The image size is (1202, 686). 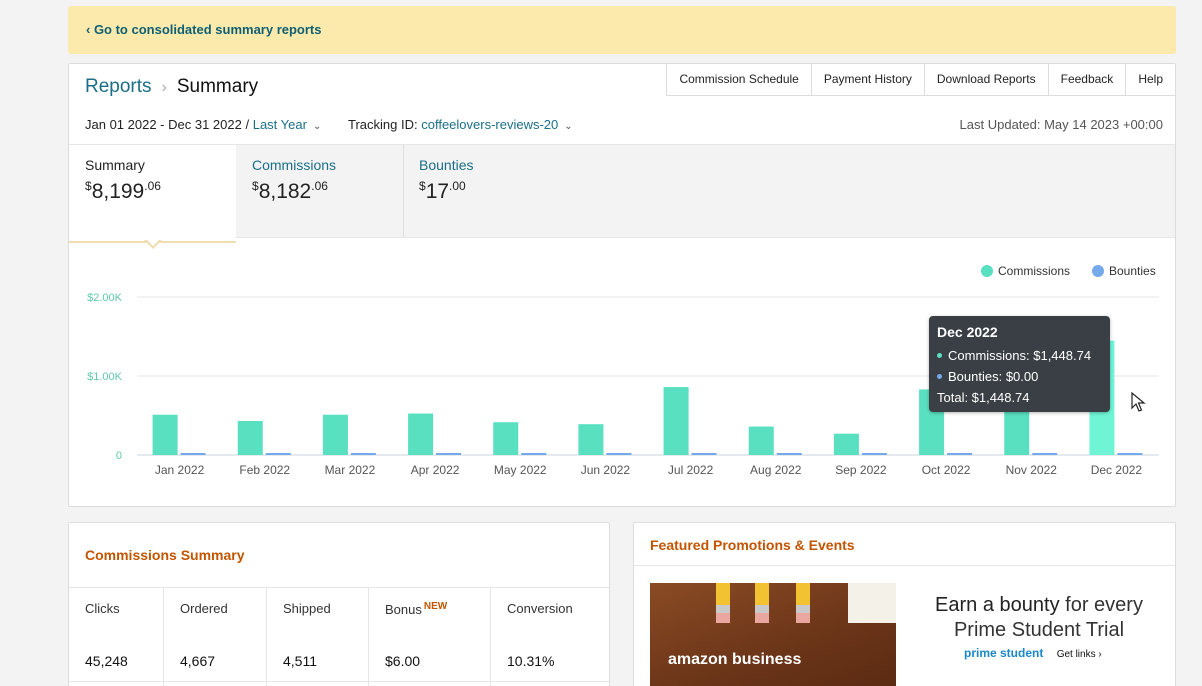 I want to click on date-slash: /, so click(x=247, y=124).